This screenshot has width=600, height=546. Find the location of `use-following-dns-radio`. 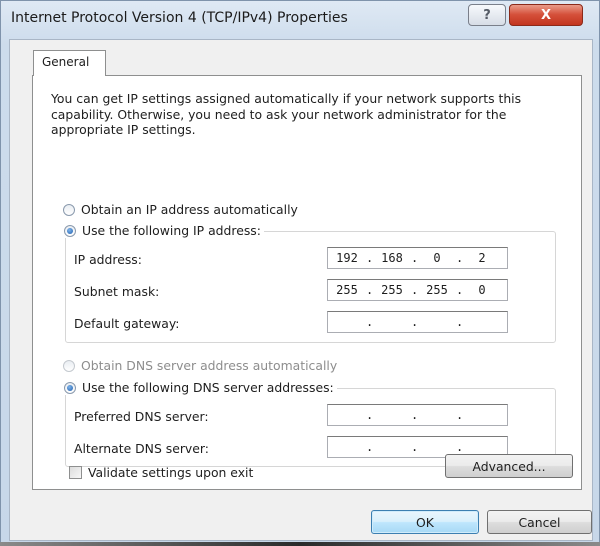

use-following-dns-radio is located at coordinates (70, 387).